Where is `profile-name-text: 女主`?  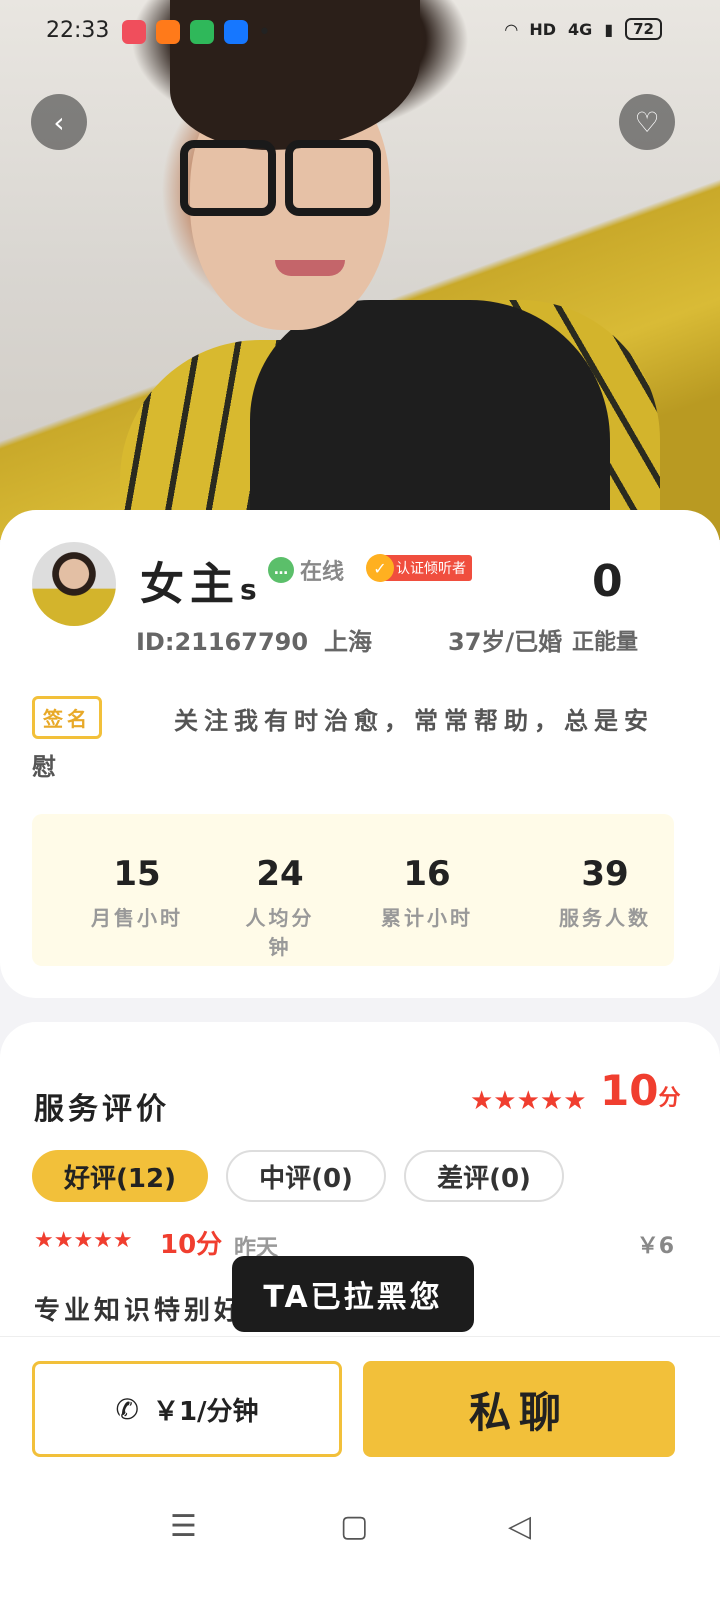 profile-name-text: 女主 is located at coordinates (190, 584).